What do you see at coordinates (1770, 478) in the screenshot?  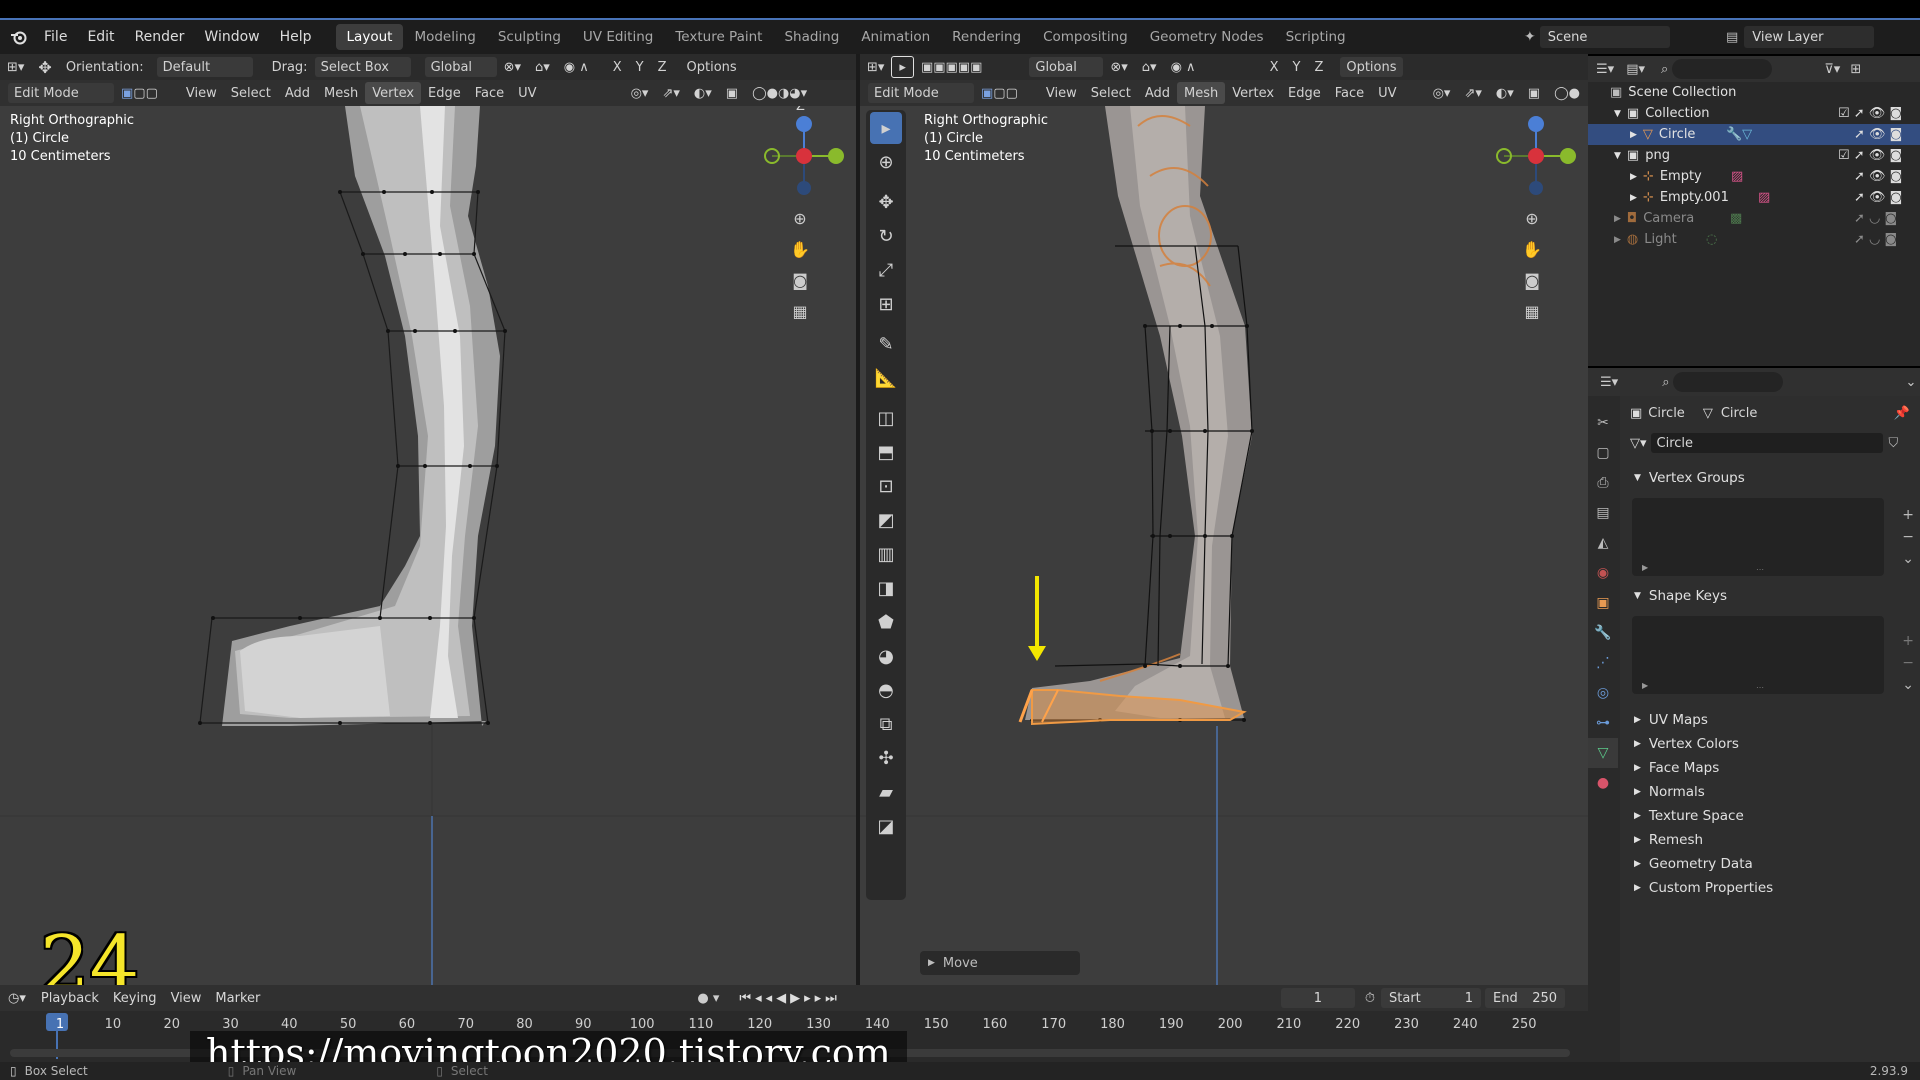 I see `panel-vertex-groups: ▼ Vertex Groups` at bounding box center [1770, 478].